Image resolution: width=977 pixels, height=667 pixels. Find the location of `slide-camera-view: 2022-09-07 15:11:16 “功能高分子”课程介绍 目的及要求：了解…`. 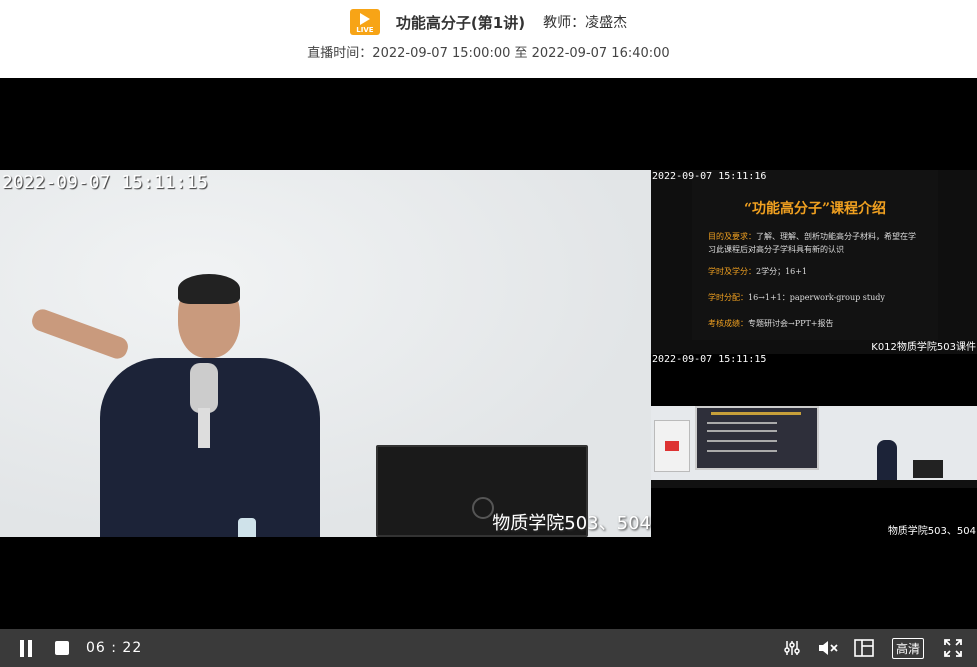

slide-camera-view: 2022-09-07 15:11:16 “功能高分子”课程介绍 目的及要求：了解… is located at coordinates (814, 262).